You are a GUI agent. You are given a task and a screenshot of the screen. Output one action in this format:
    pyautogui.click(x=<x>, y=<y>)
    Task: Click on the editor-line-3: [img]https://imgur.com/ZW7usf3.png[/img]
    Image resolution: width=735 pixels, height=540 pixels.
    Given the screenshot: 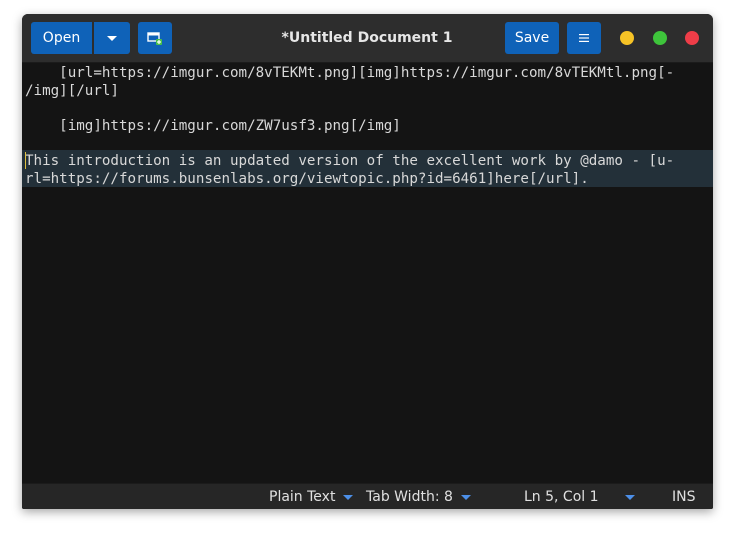 What is the action you would take?
    pyautogui.click(x=213, y=126)
    